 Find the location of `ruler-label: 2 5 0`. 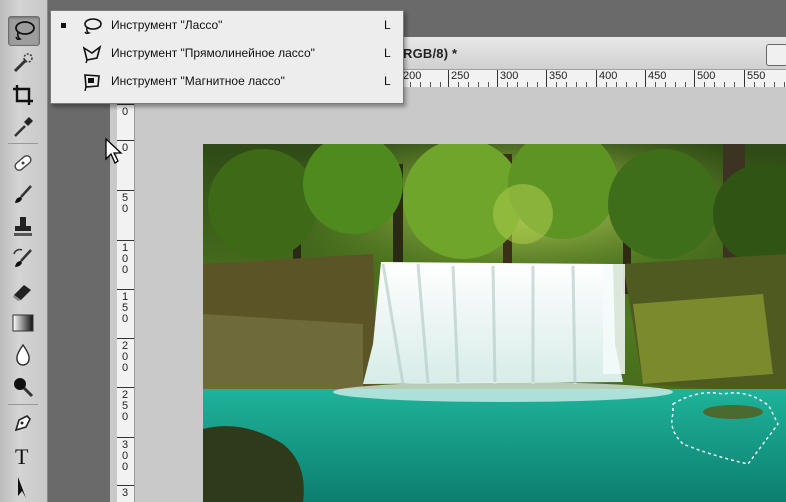

ruler-label: 2 5 0 is located at coordinates (125, 406).